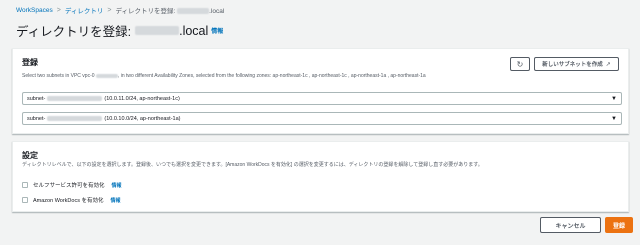  What do you see at coordinates (570, 225) in the screenshot?
I see `cancel-button: キャンセル` at bounding box center [570, 225].